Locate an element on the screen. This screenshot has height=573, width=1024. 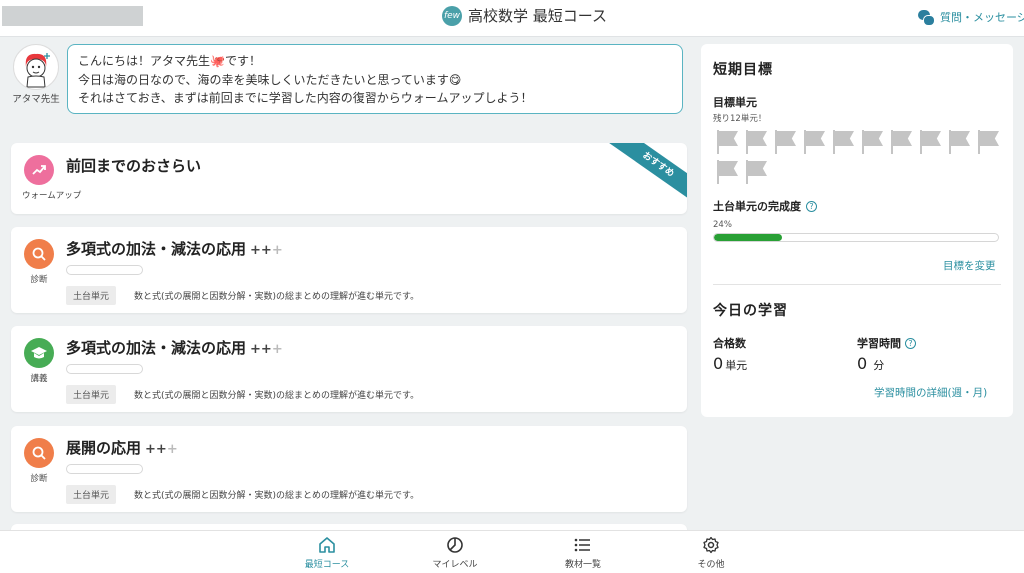
card-title: 展開の応用 +++ is located at coordinates (122, 447).